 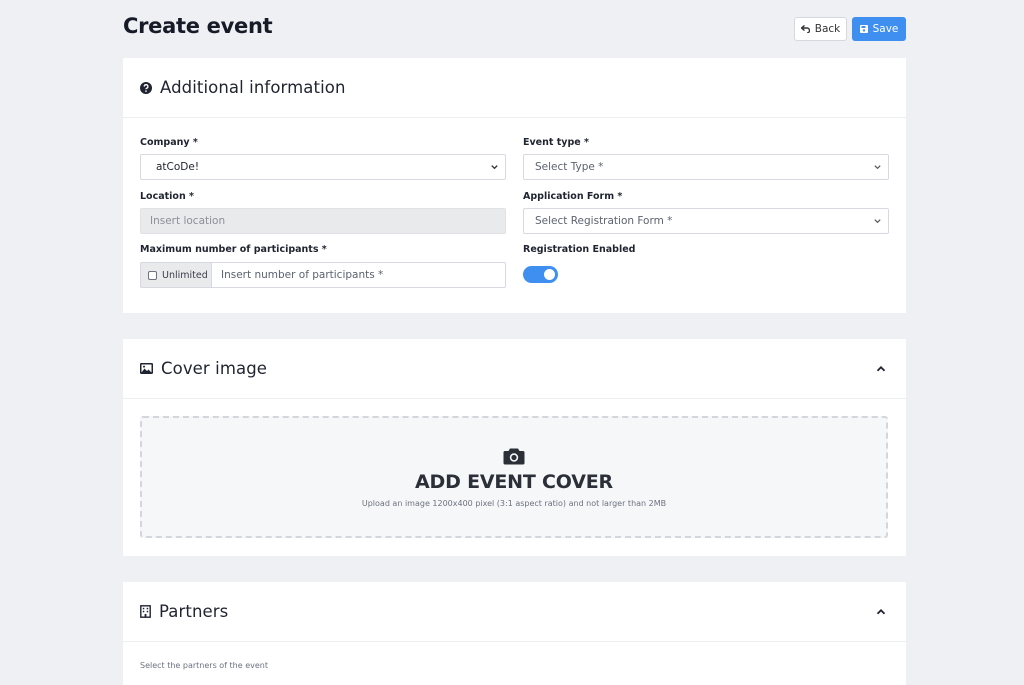 I want to click on page-title: Create event, so click(x=198, y=26).